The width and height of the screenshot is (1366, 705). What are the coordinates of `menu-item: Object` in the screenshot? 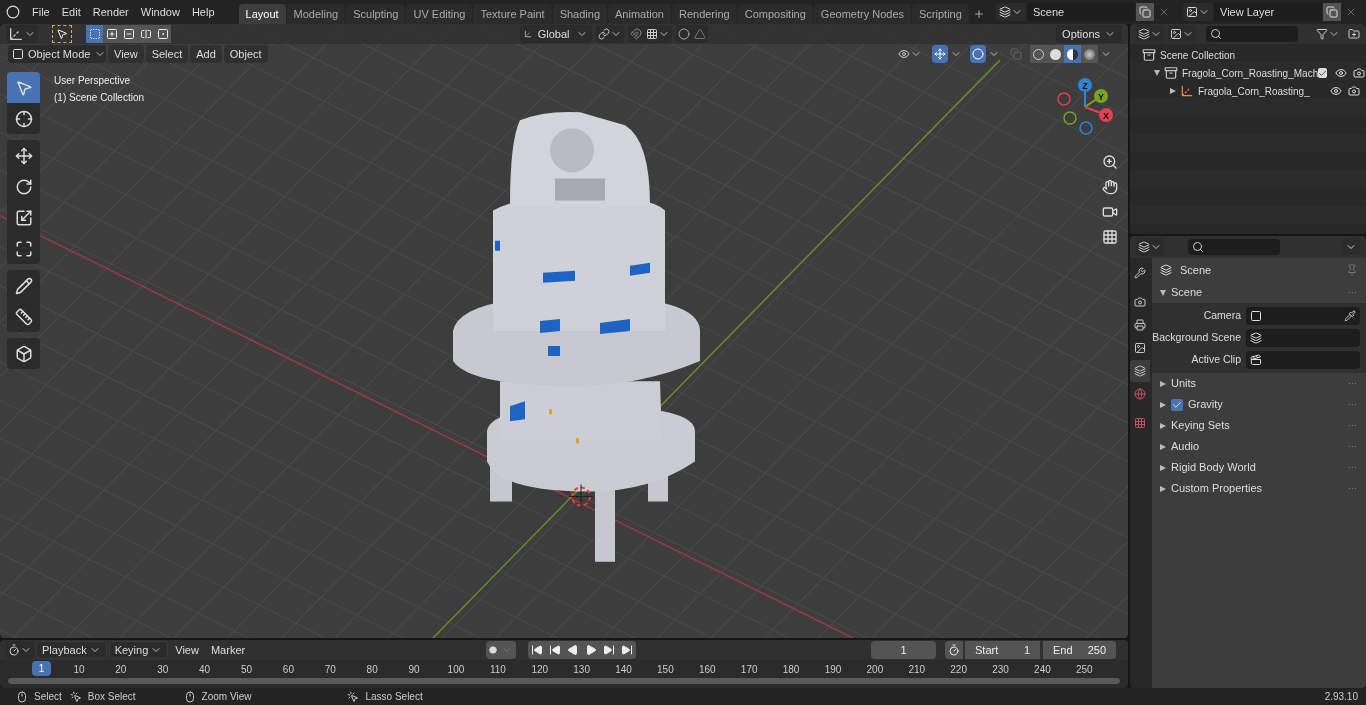 It's located at (245, 54).